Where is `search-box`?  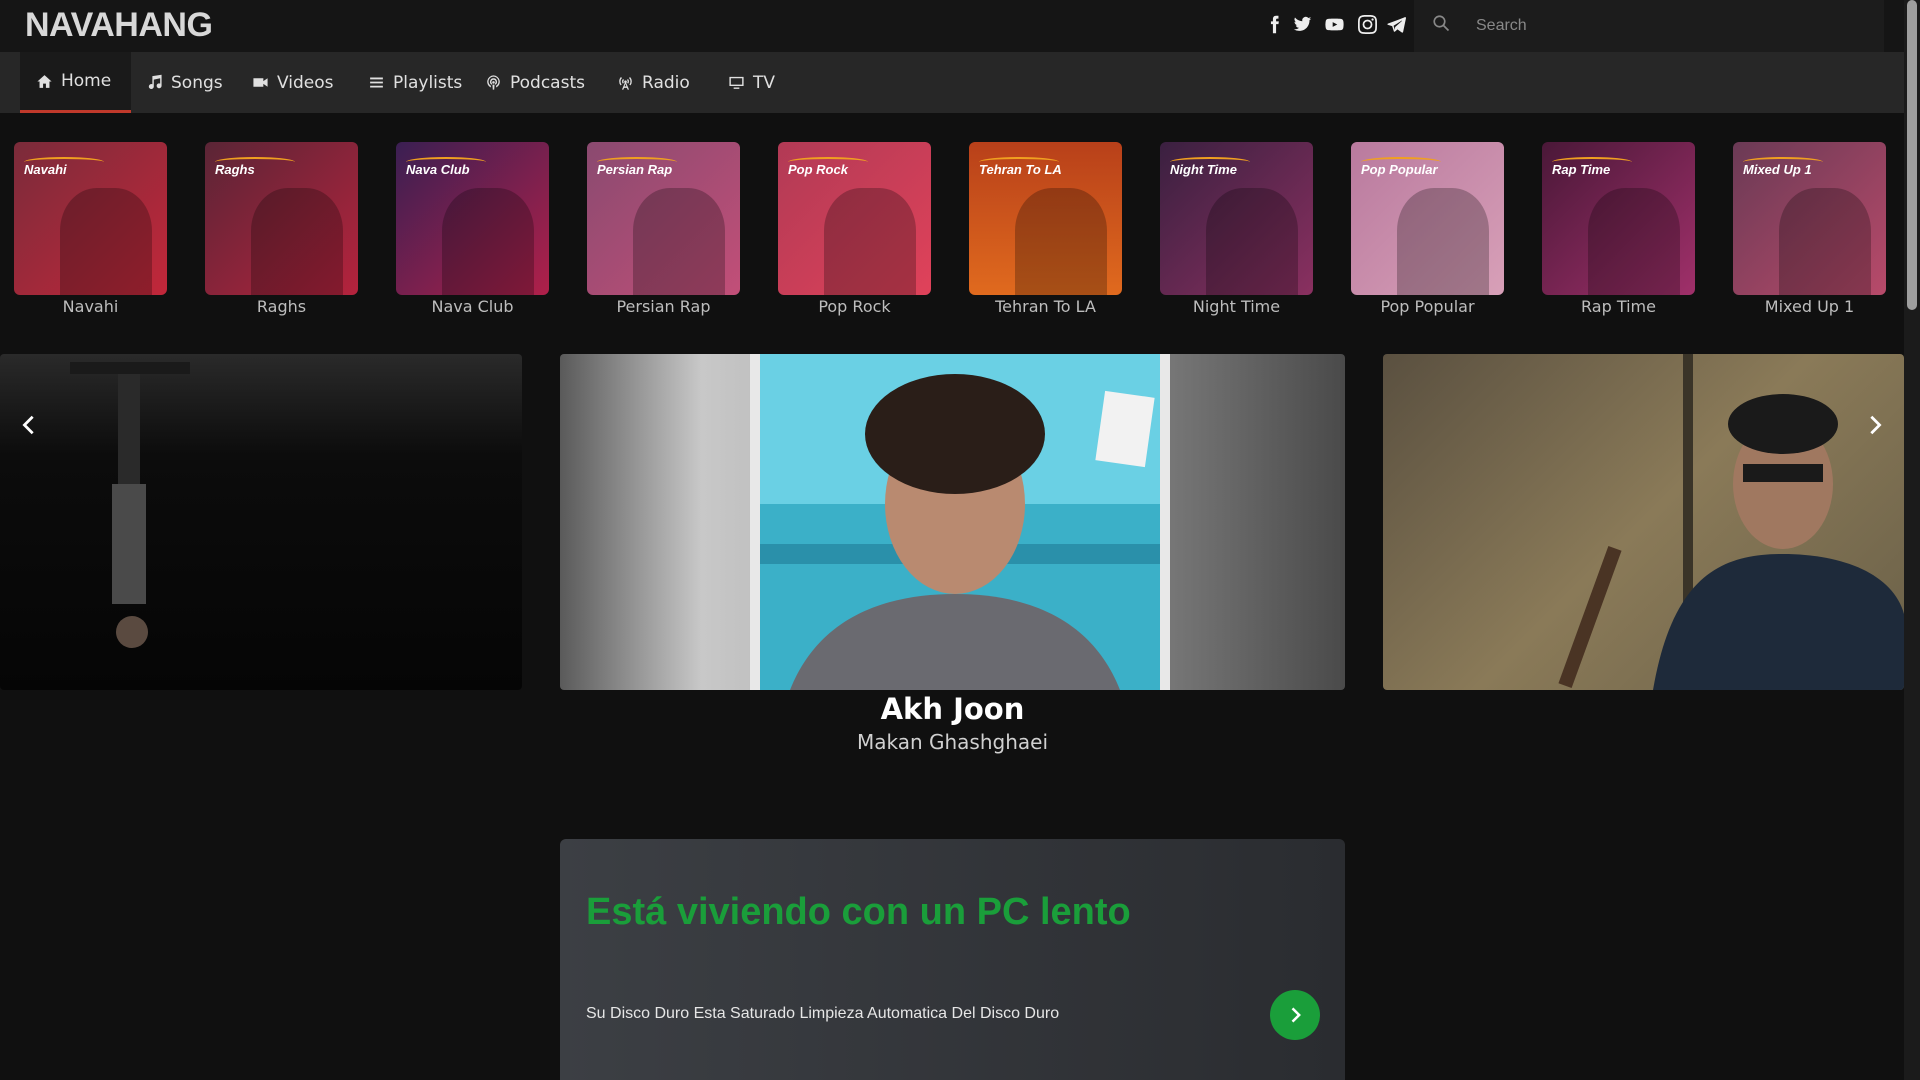 search-box is located at coordinates (1649, 26).